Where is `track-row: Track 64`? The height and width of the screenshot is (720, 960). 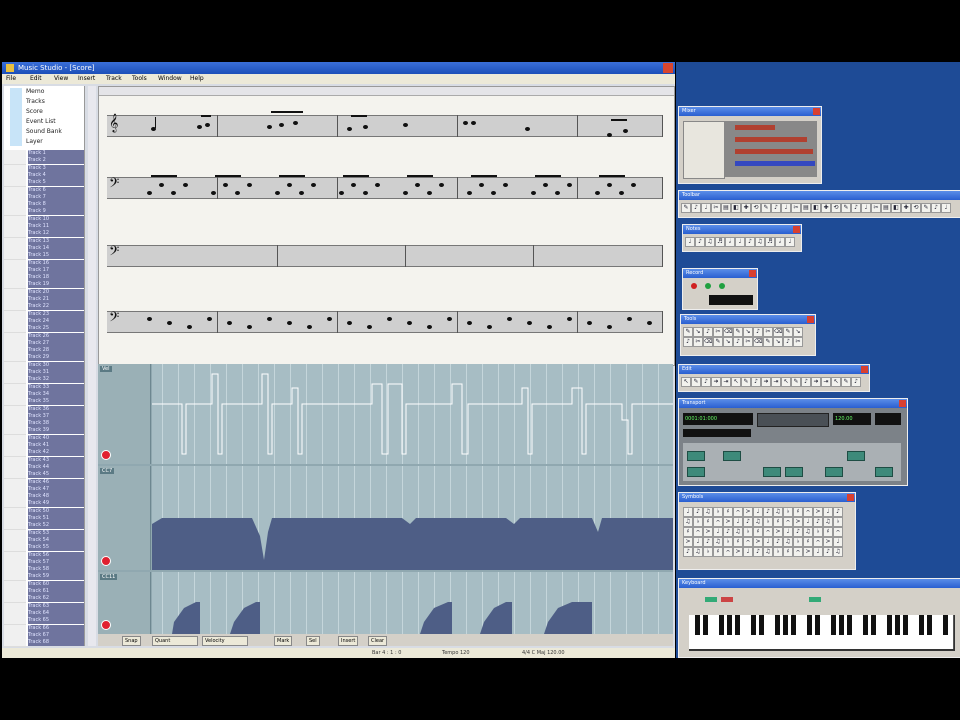
track-row: Track 64 is located at coordinates (44, 613).